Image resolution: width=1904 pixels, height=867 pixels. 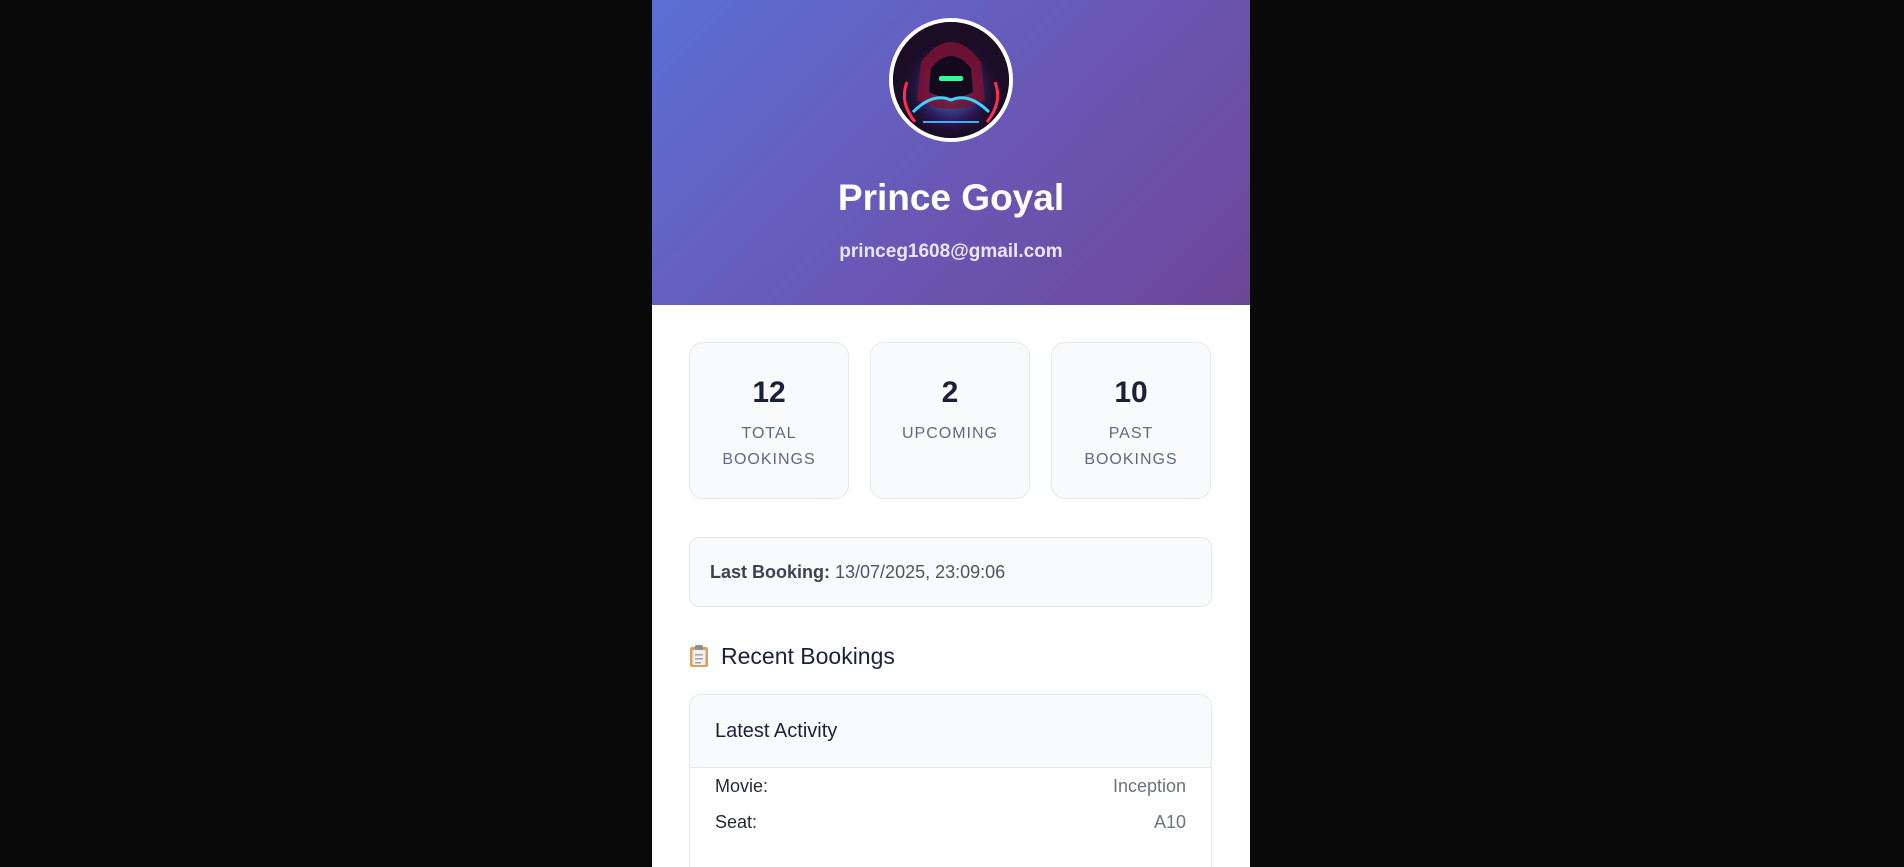 I want to click on last-booking-value: 13/07/2025, 23:09:06, so click(x=920, y=572).